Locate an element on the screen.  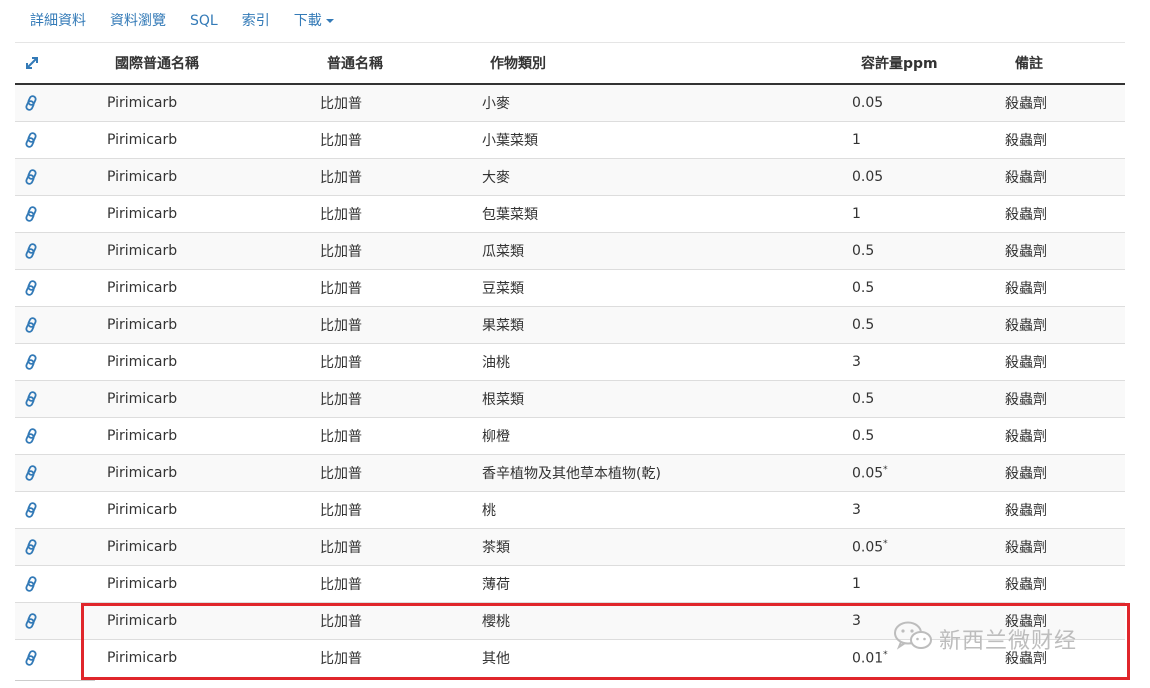
table-row: Pirimicarb 比加普 薄荷 1 殺蟲劑 is located at coordinates (570, 584).